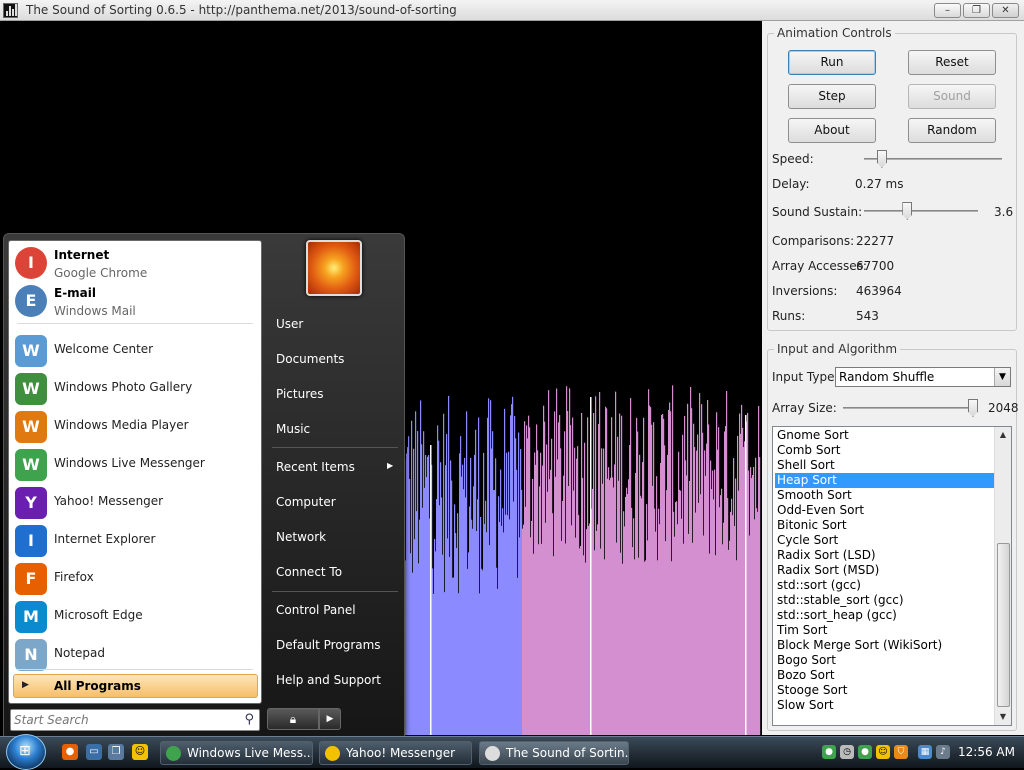 The height and width of the screenshot is (770, 1024). What do you see at coordinates (140, 752) in the screenshot?
I see `yahoo-messenger-quicklaunch-icon: ☺` at bounding box center [140, 752].